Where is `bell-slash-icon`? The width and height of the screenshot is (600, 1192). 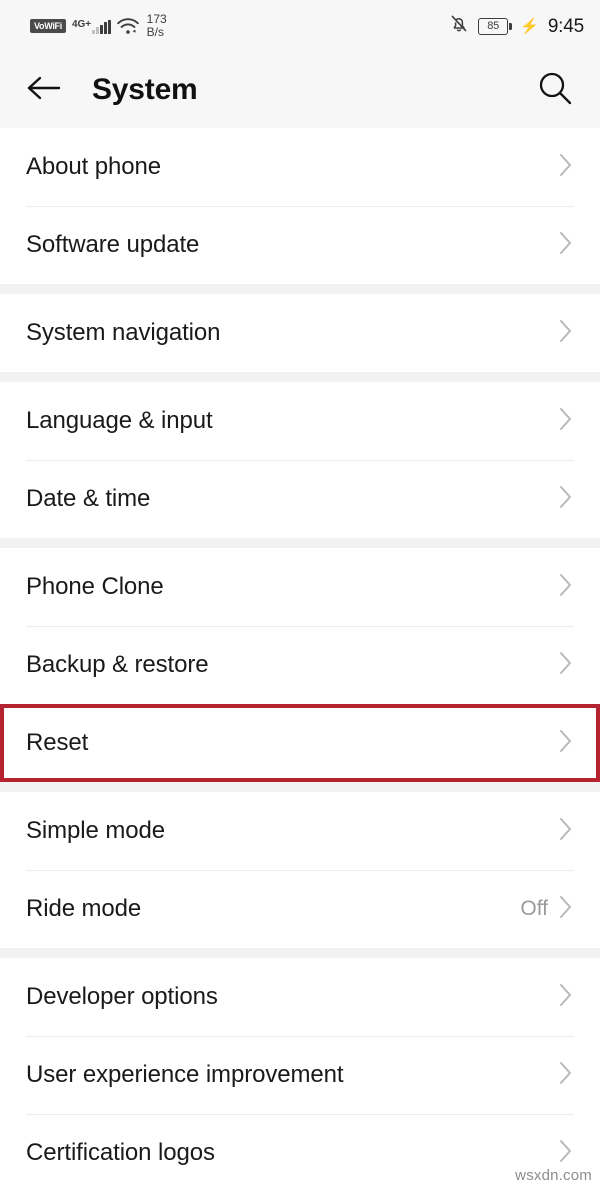
bell-slash-icon is located at coordinates (459, 26).